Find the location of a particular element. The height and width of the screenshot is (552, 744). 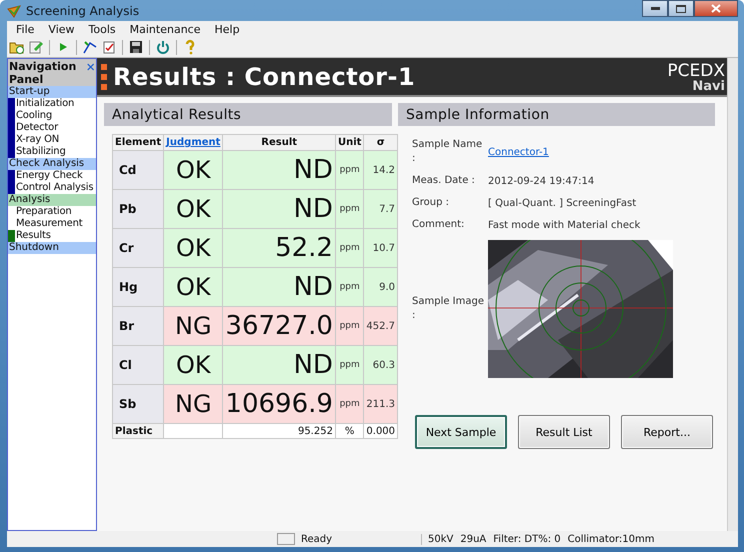

table-cell: 10.7 is located at coordinates (381, 248).